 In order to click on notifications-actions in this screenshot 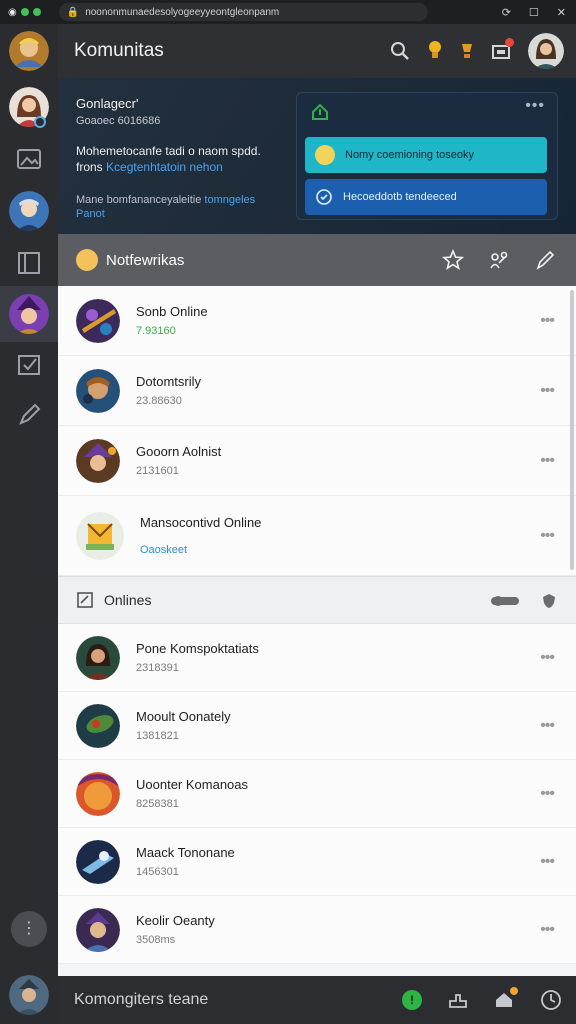, I will do `click(499, 260)`.